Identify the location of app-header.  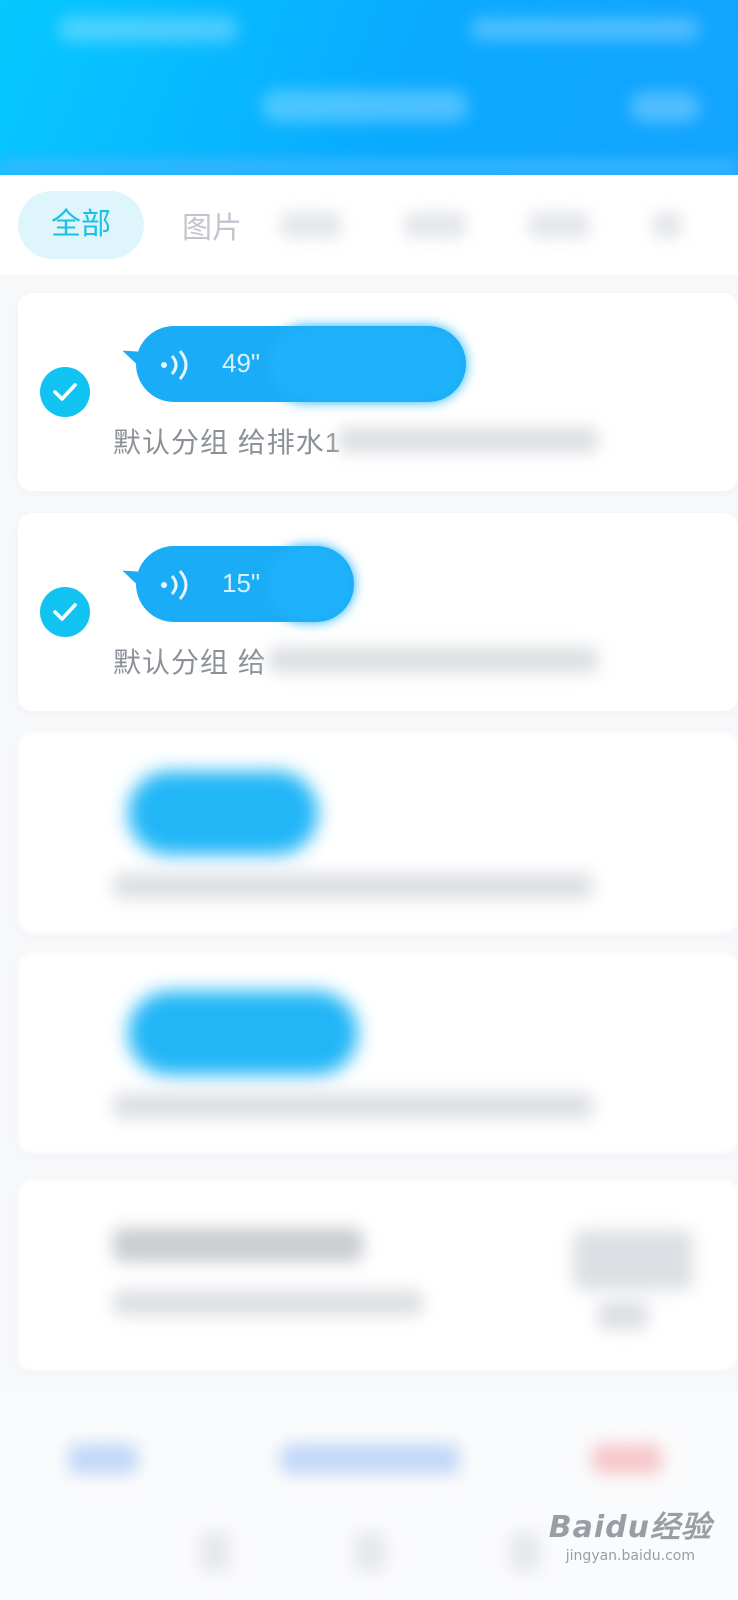
(369, 87).